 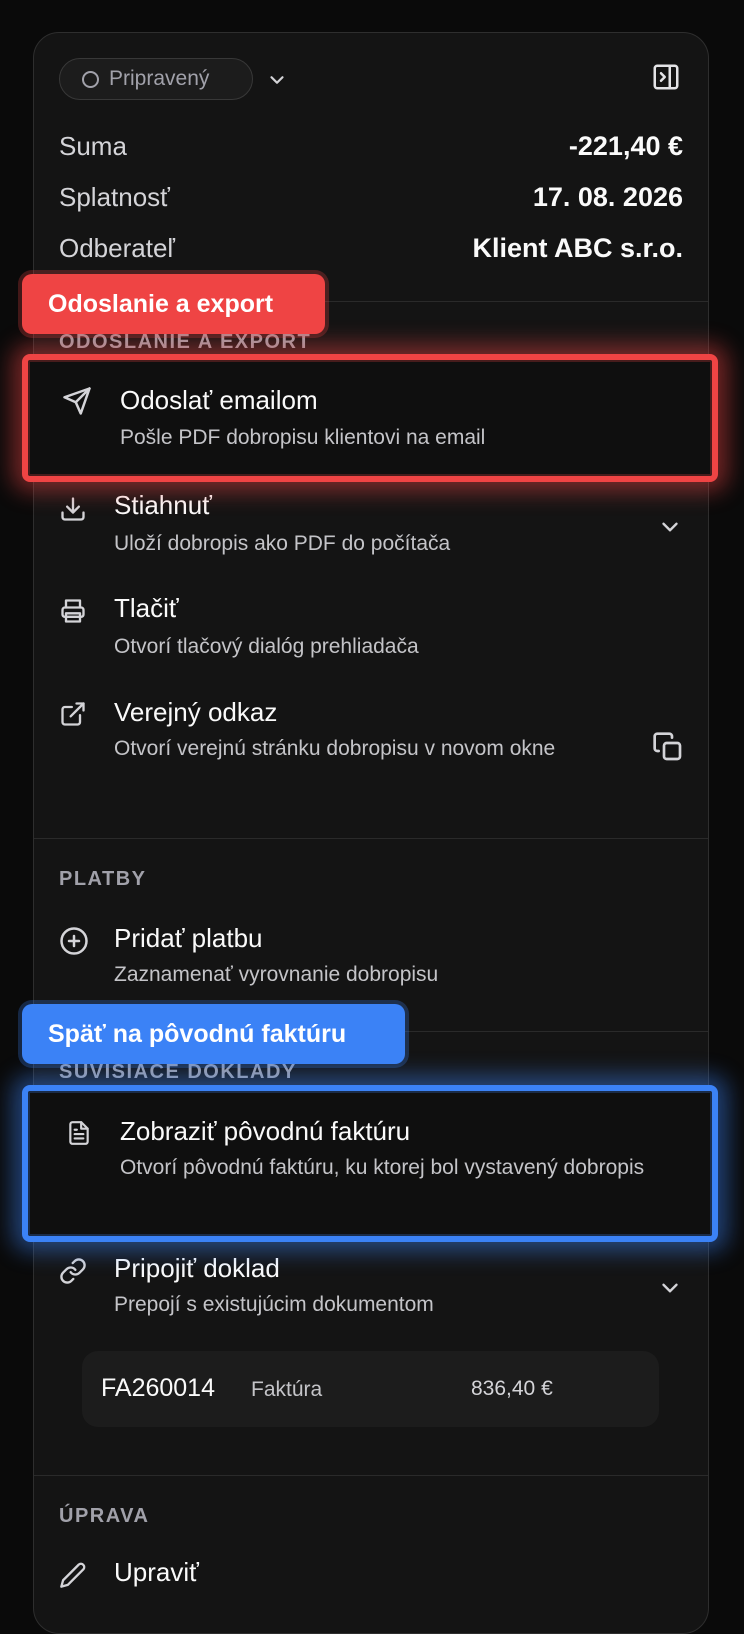 What do you see at coordinates (276, 974) in the screenshot?
I see `action-description: Zaznamenať vyrovnanie dobropisu` at bounding box center [276, 974].